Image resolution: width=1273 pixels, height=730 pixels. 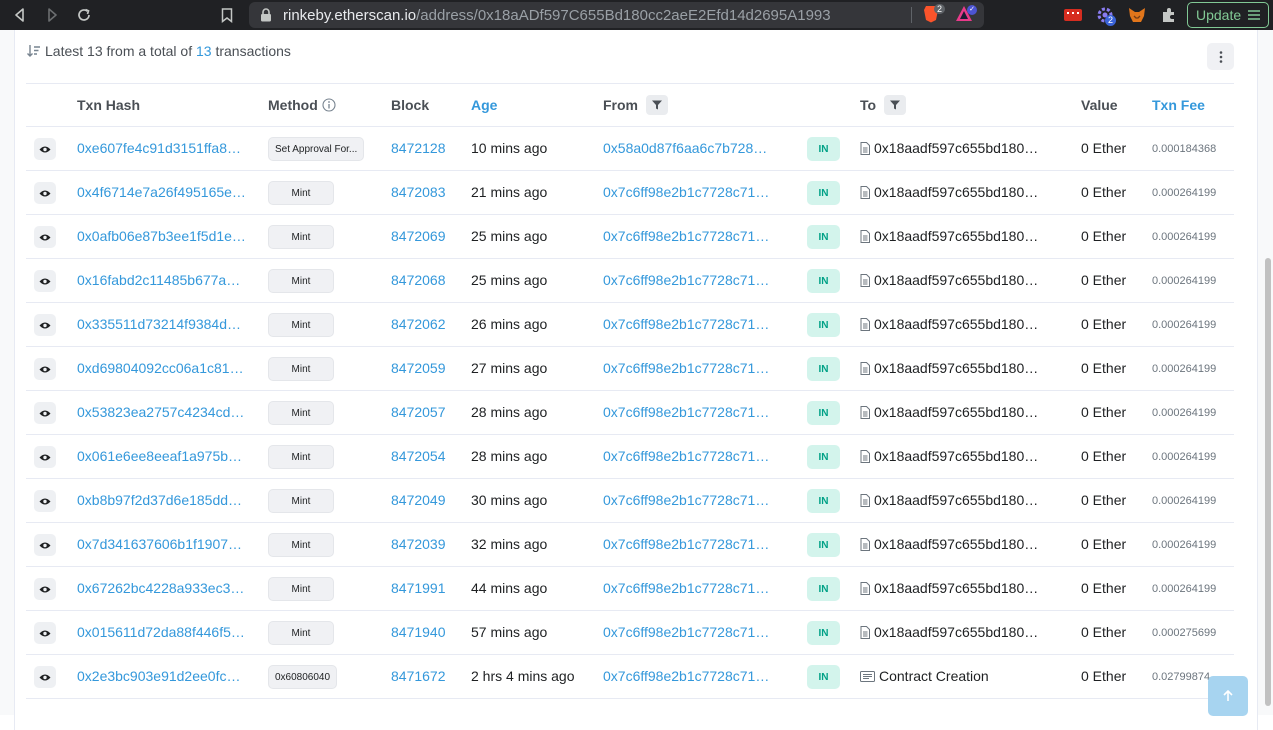 I want to click on block-link: 8472054, so click(x=418, y=456).